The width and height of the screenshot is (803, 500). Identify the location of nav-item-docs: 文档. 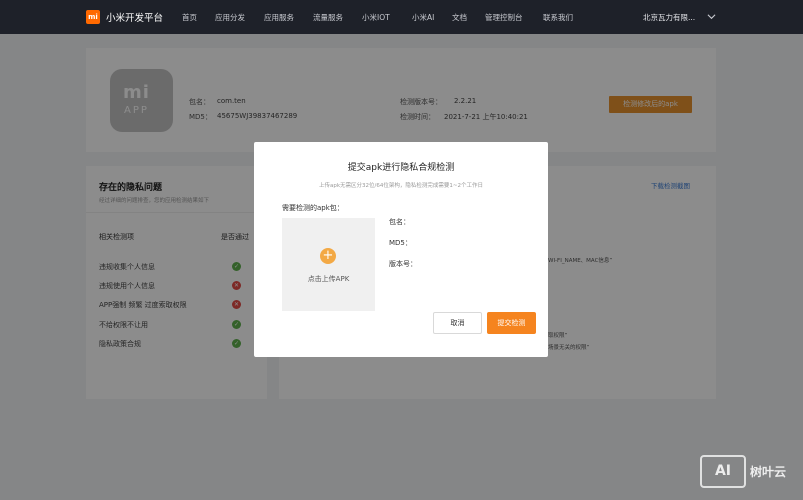
(459, 17).